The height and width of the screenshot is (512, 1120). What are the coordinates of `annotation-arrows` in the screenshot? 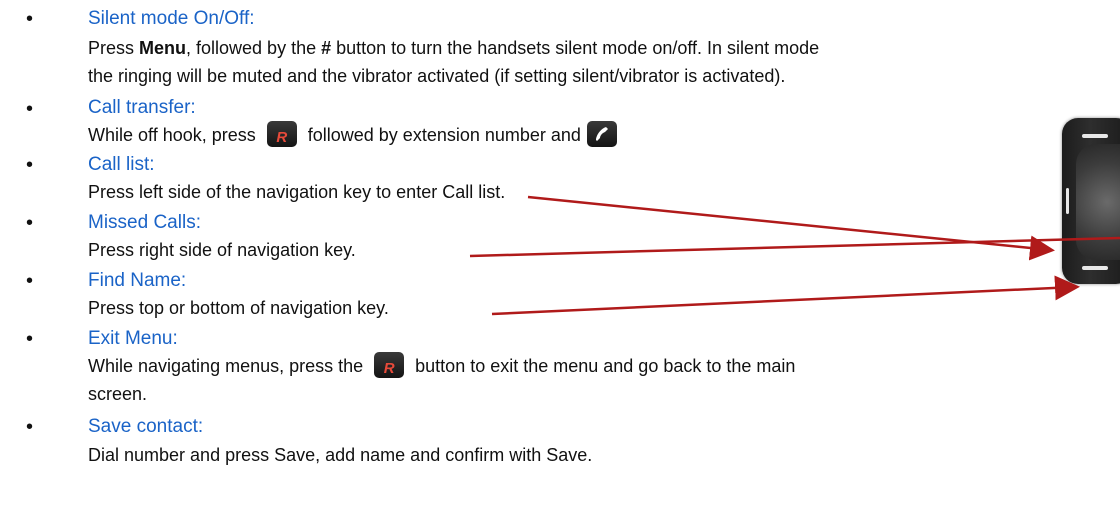 It's located at (794, 255).